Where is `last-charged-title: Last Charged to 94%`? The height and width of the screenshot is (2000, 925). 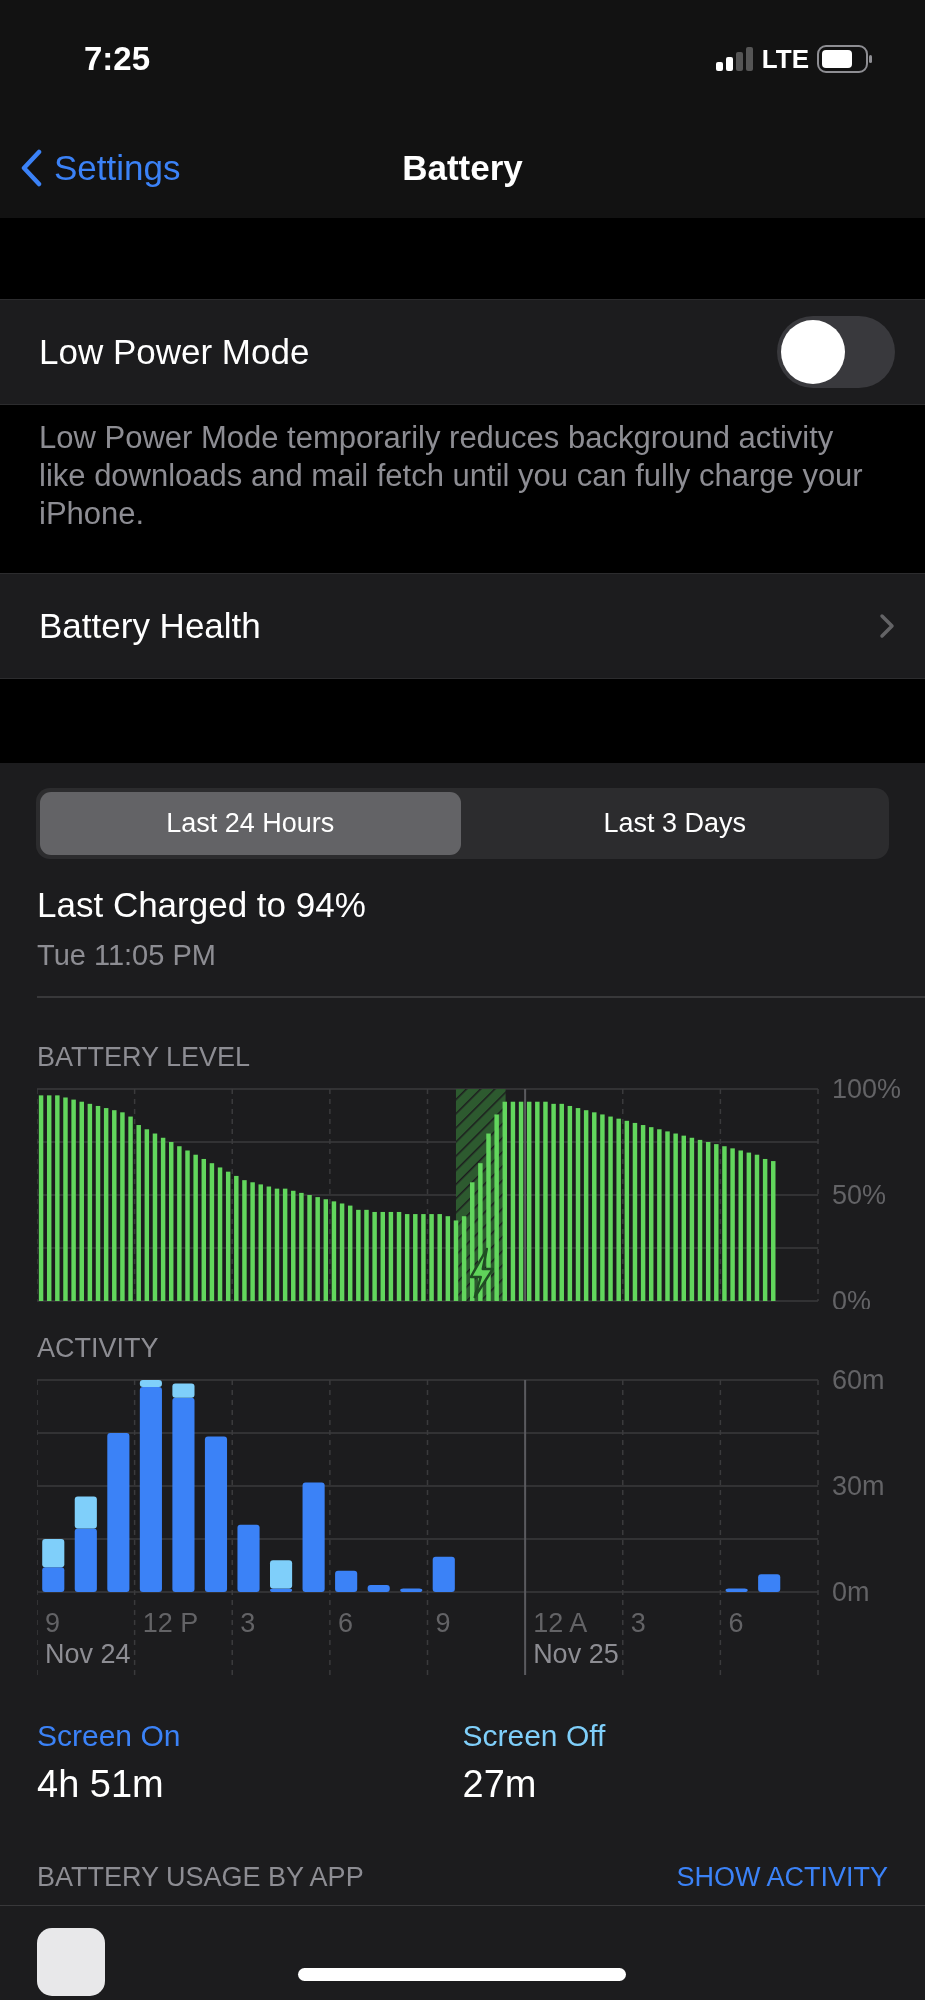 last-charged-title: Last Charged to 94% is located at coordinates (202, 905).